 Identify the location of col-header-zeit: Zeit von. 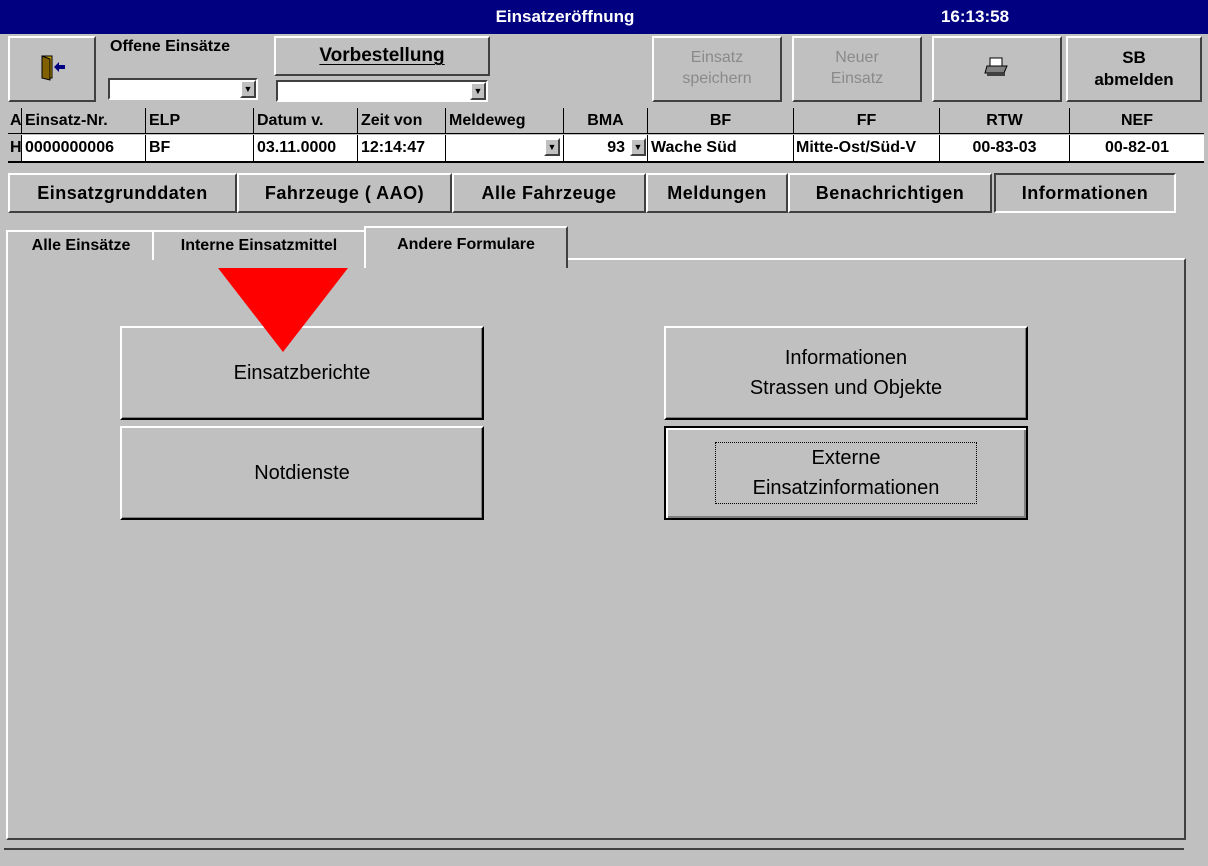
(402, 121).